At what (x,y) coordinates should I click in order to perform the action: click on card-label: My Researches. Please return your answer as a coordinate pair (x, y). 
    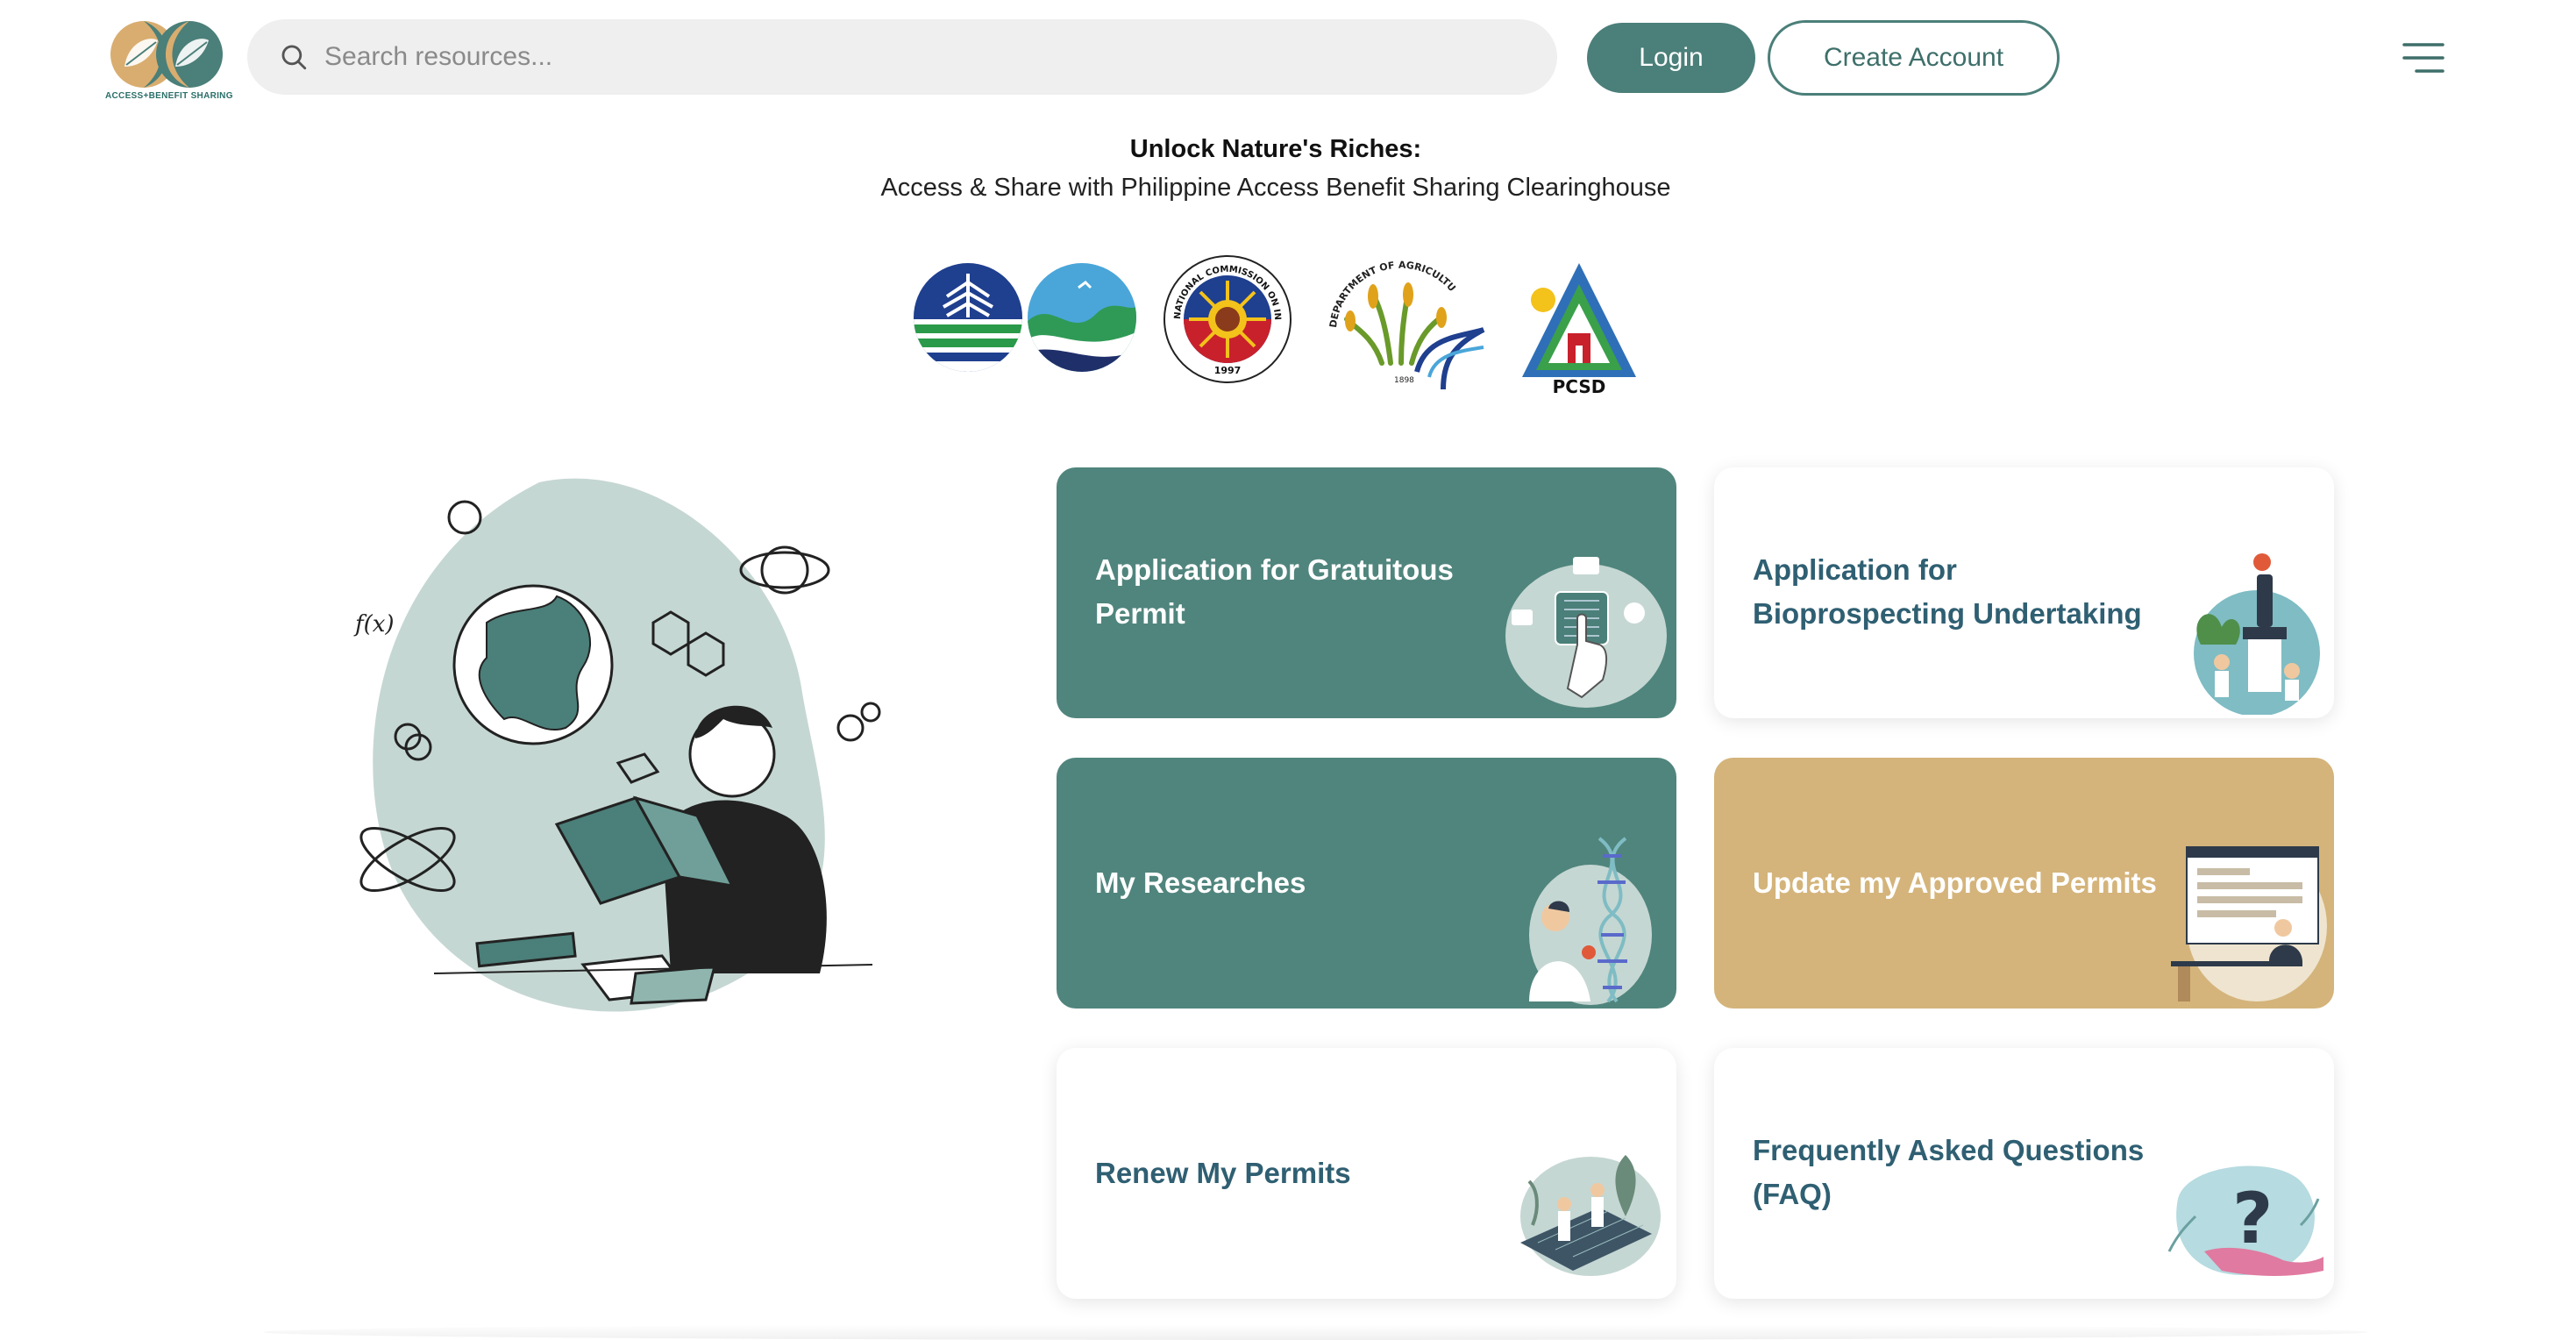
    Looking at the image, I should click on (1200, 882).